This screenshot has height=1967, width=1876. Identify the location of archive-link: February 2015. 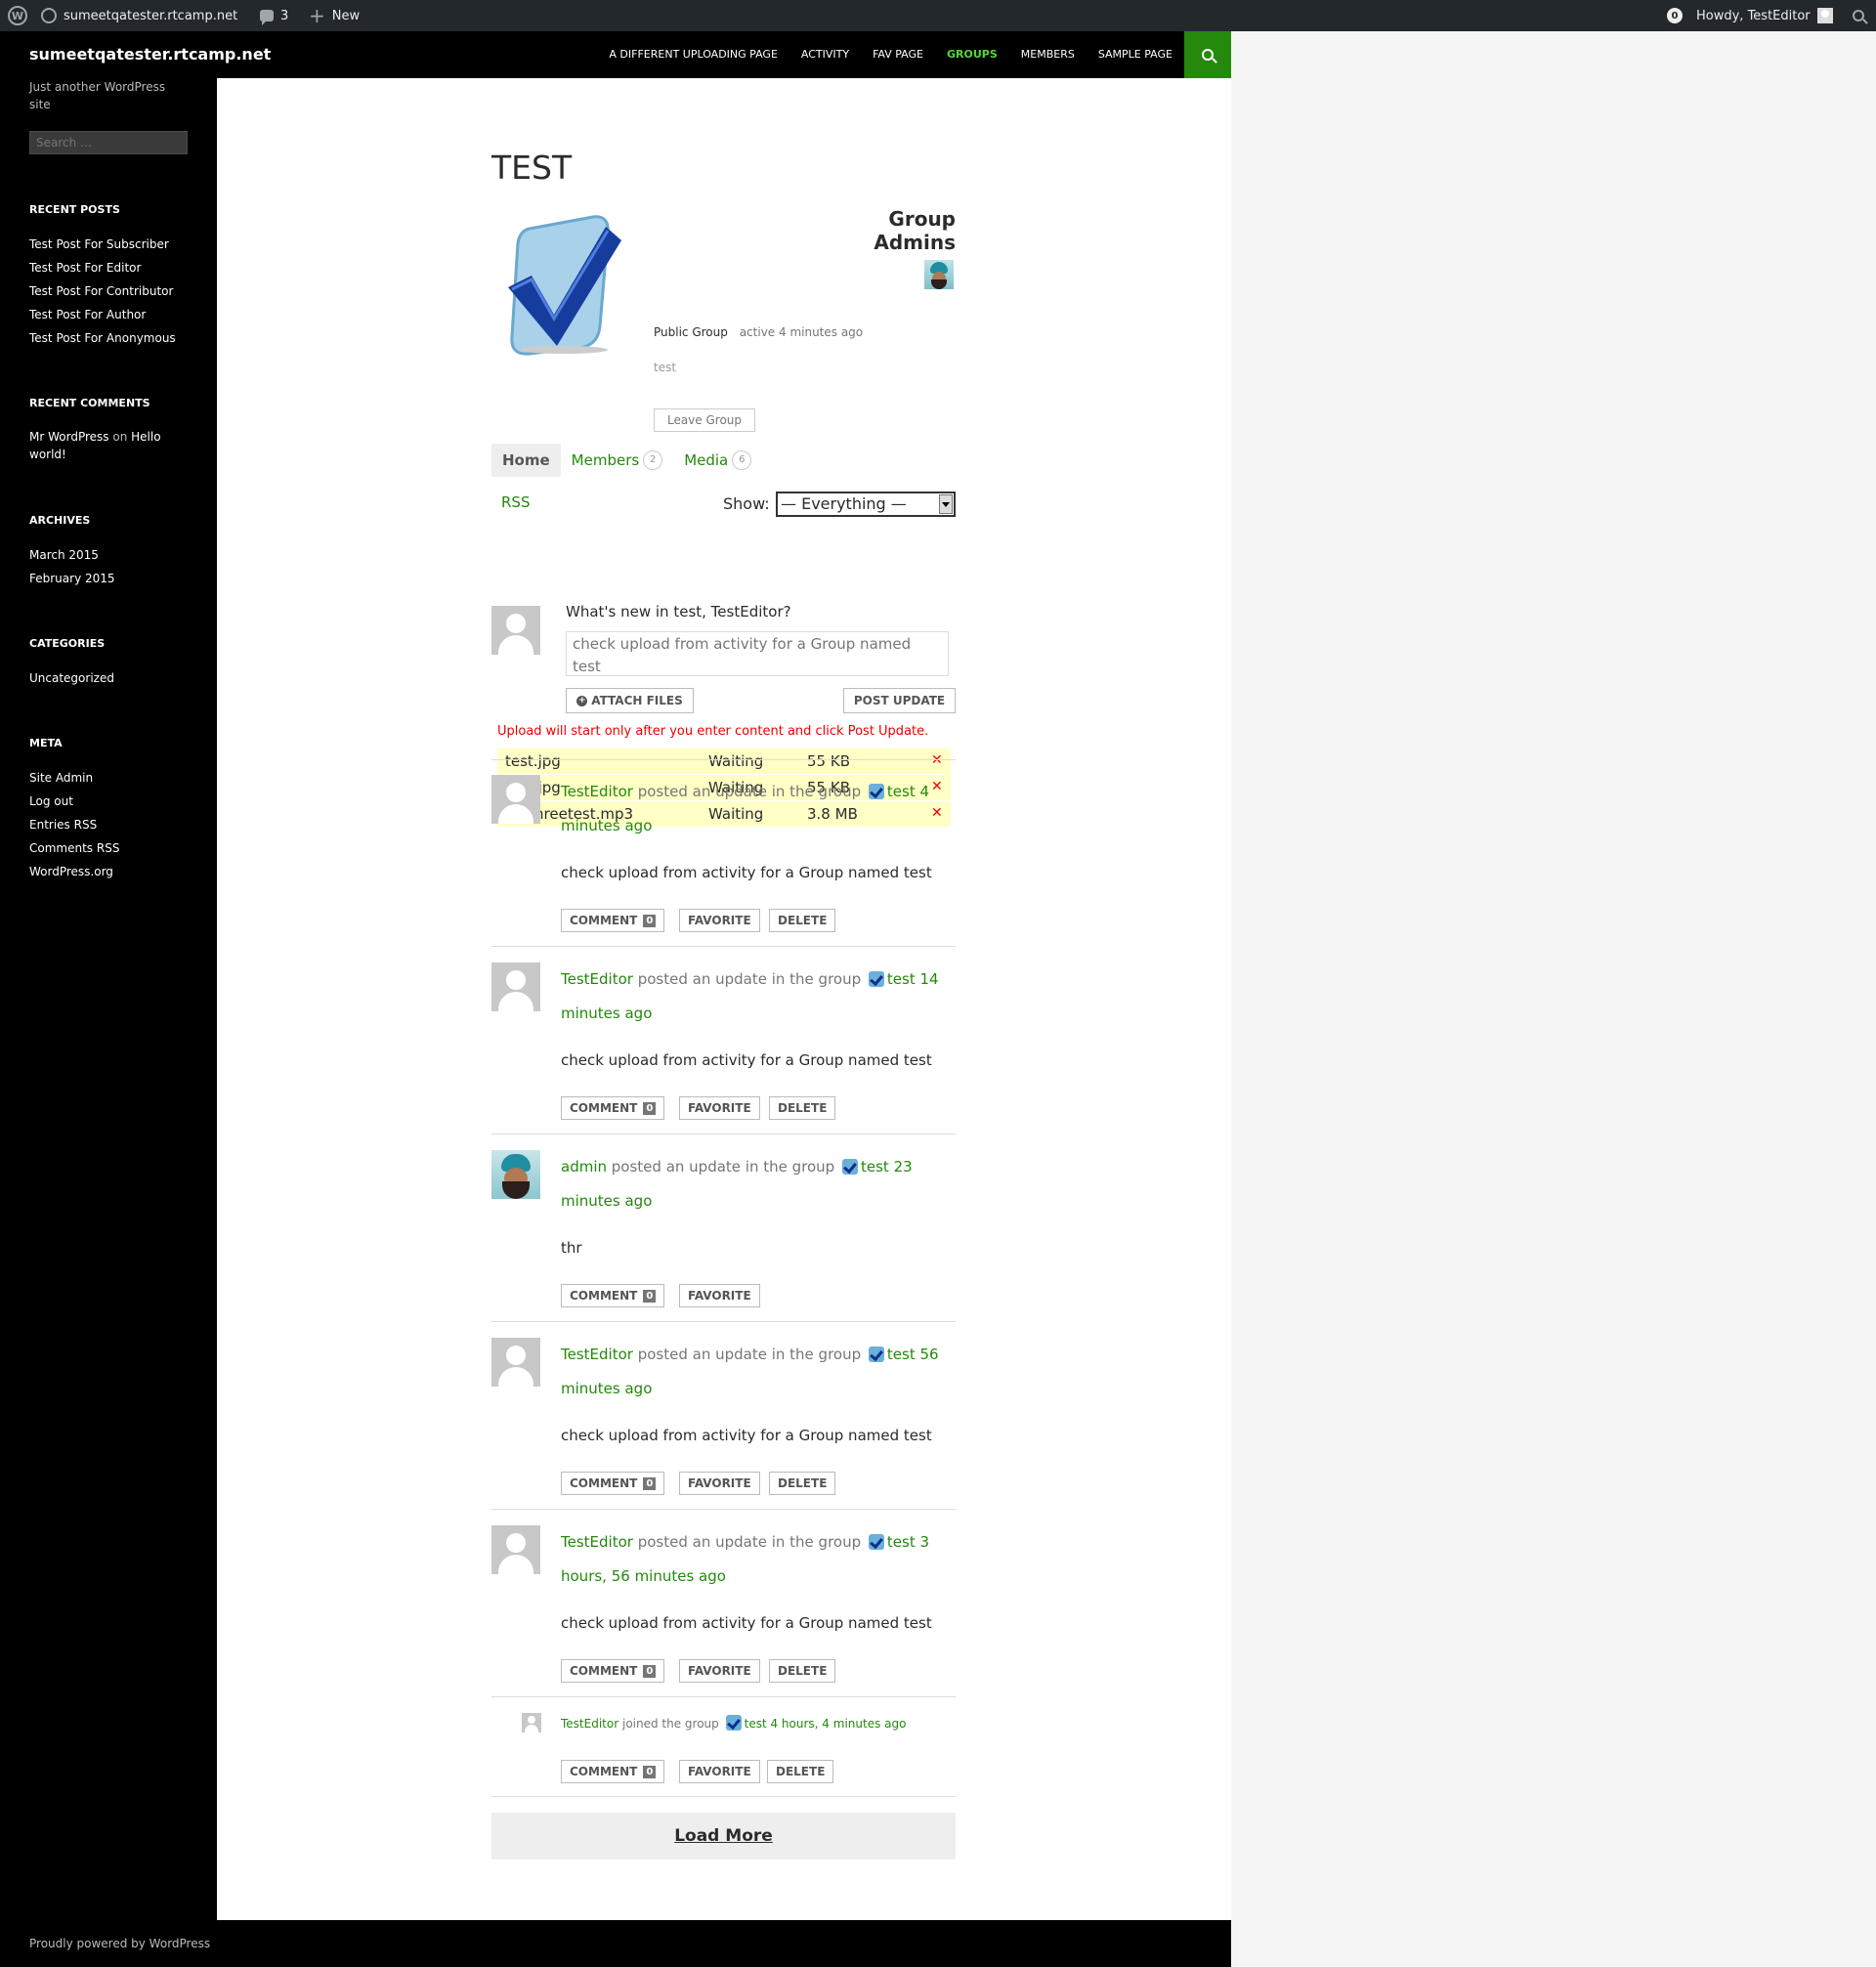
(72, 578).